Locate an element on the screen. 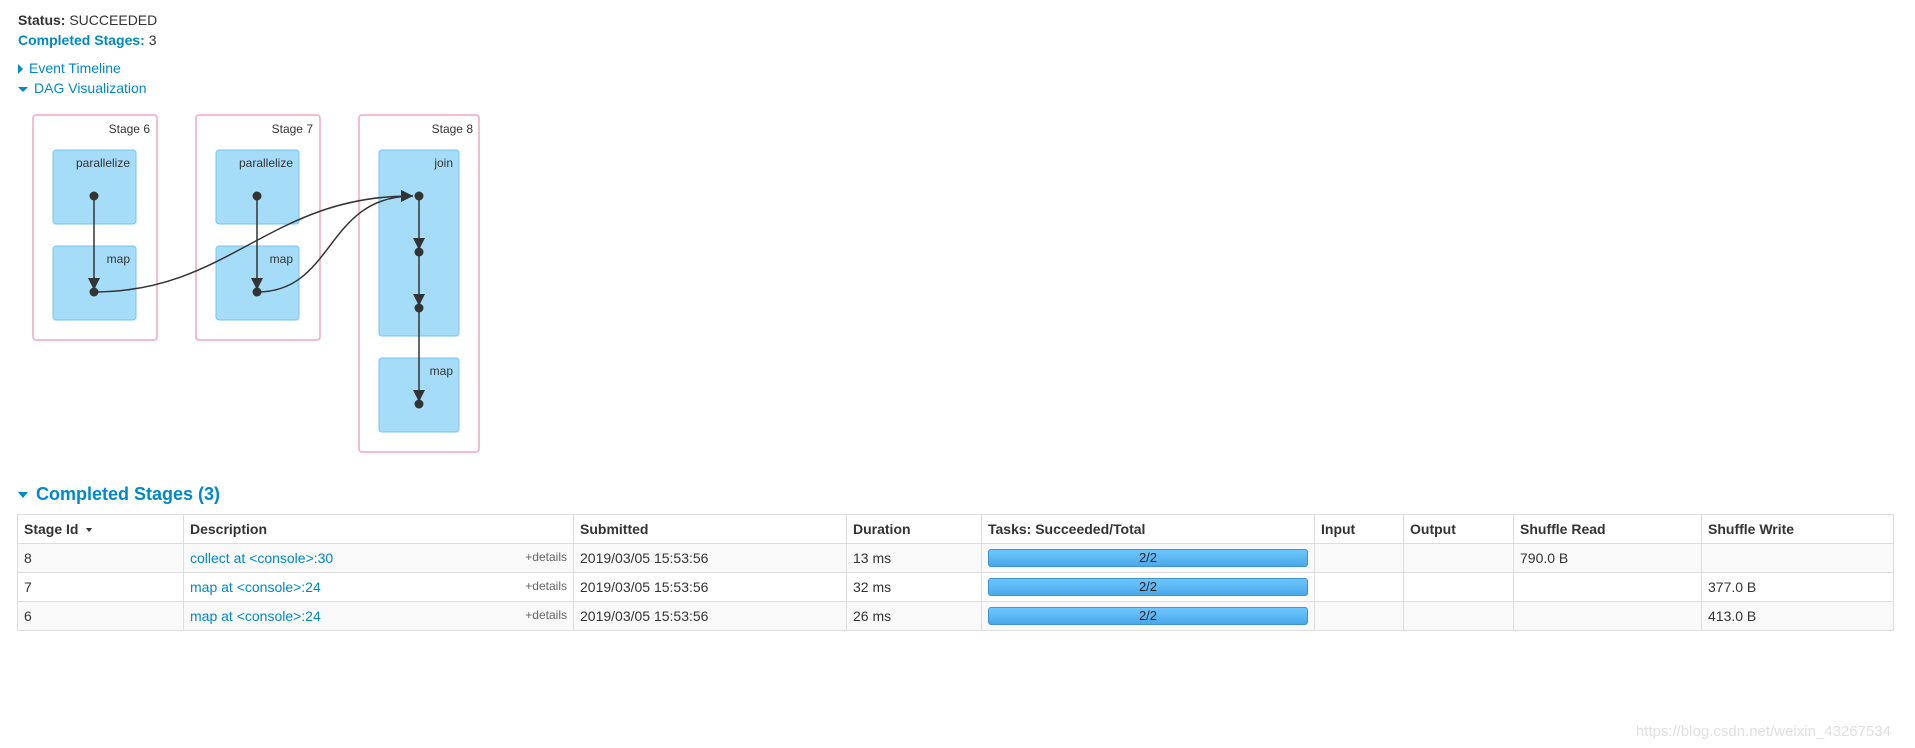 The width and height of the screenshot is (1915, 748). cell-shuffle-write: 377.0 B is located at coordinates (1797, 587).